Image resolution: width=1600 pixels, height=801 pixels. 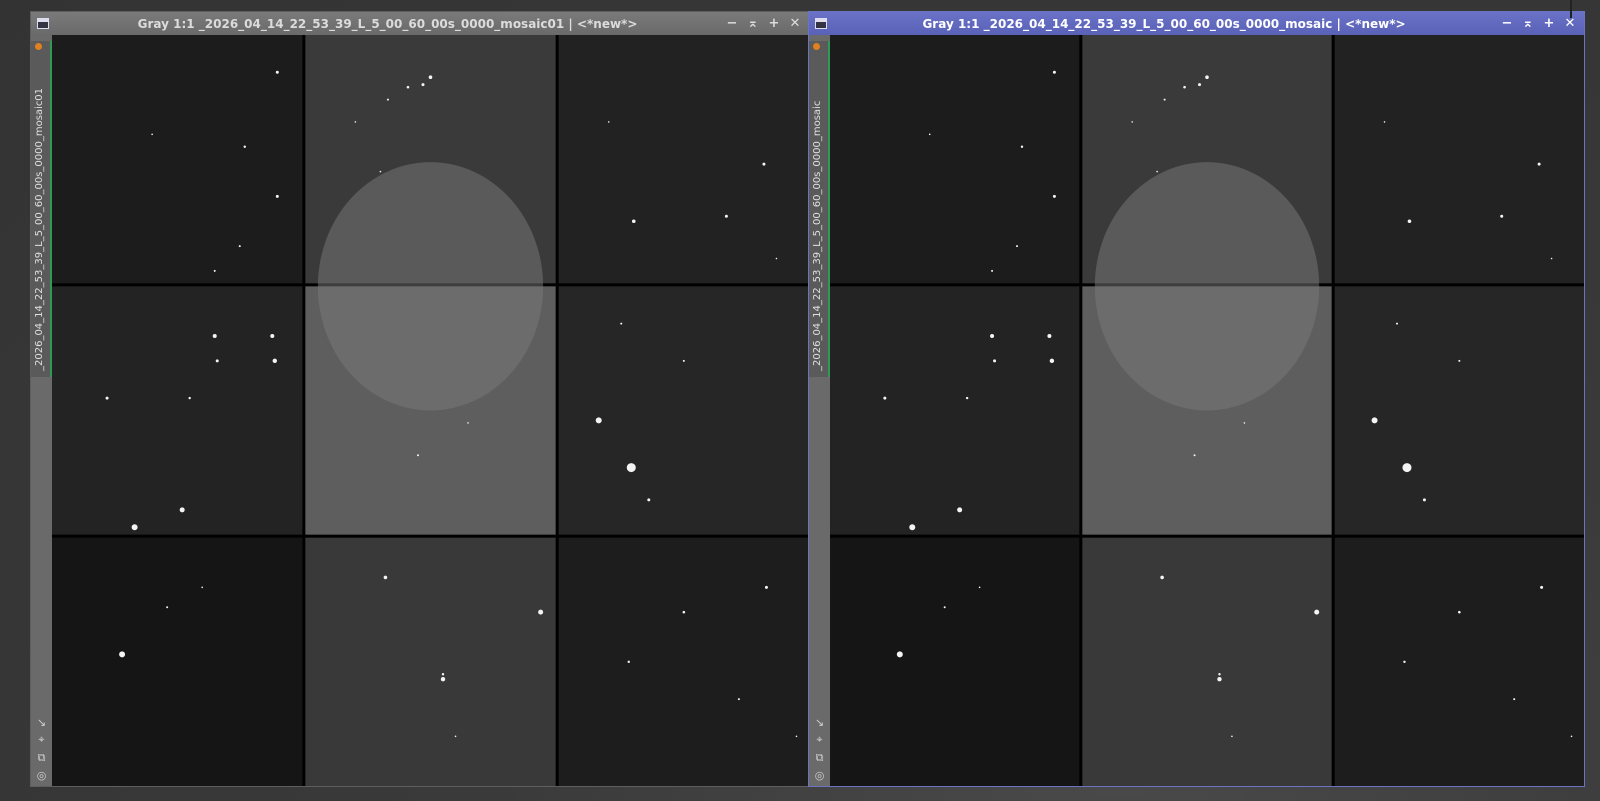 What do you see at coordinates (816, 46) in the screenshot?
I see `view-status-dot` at bounding box center [816, 46].